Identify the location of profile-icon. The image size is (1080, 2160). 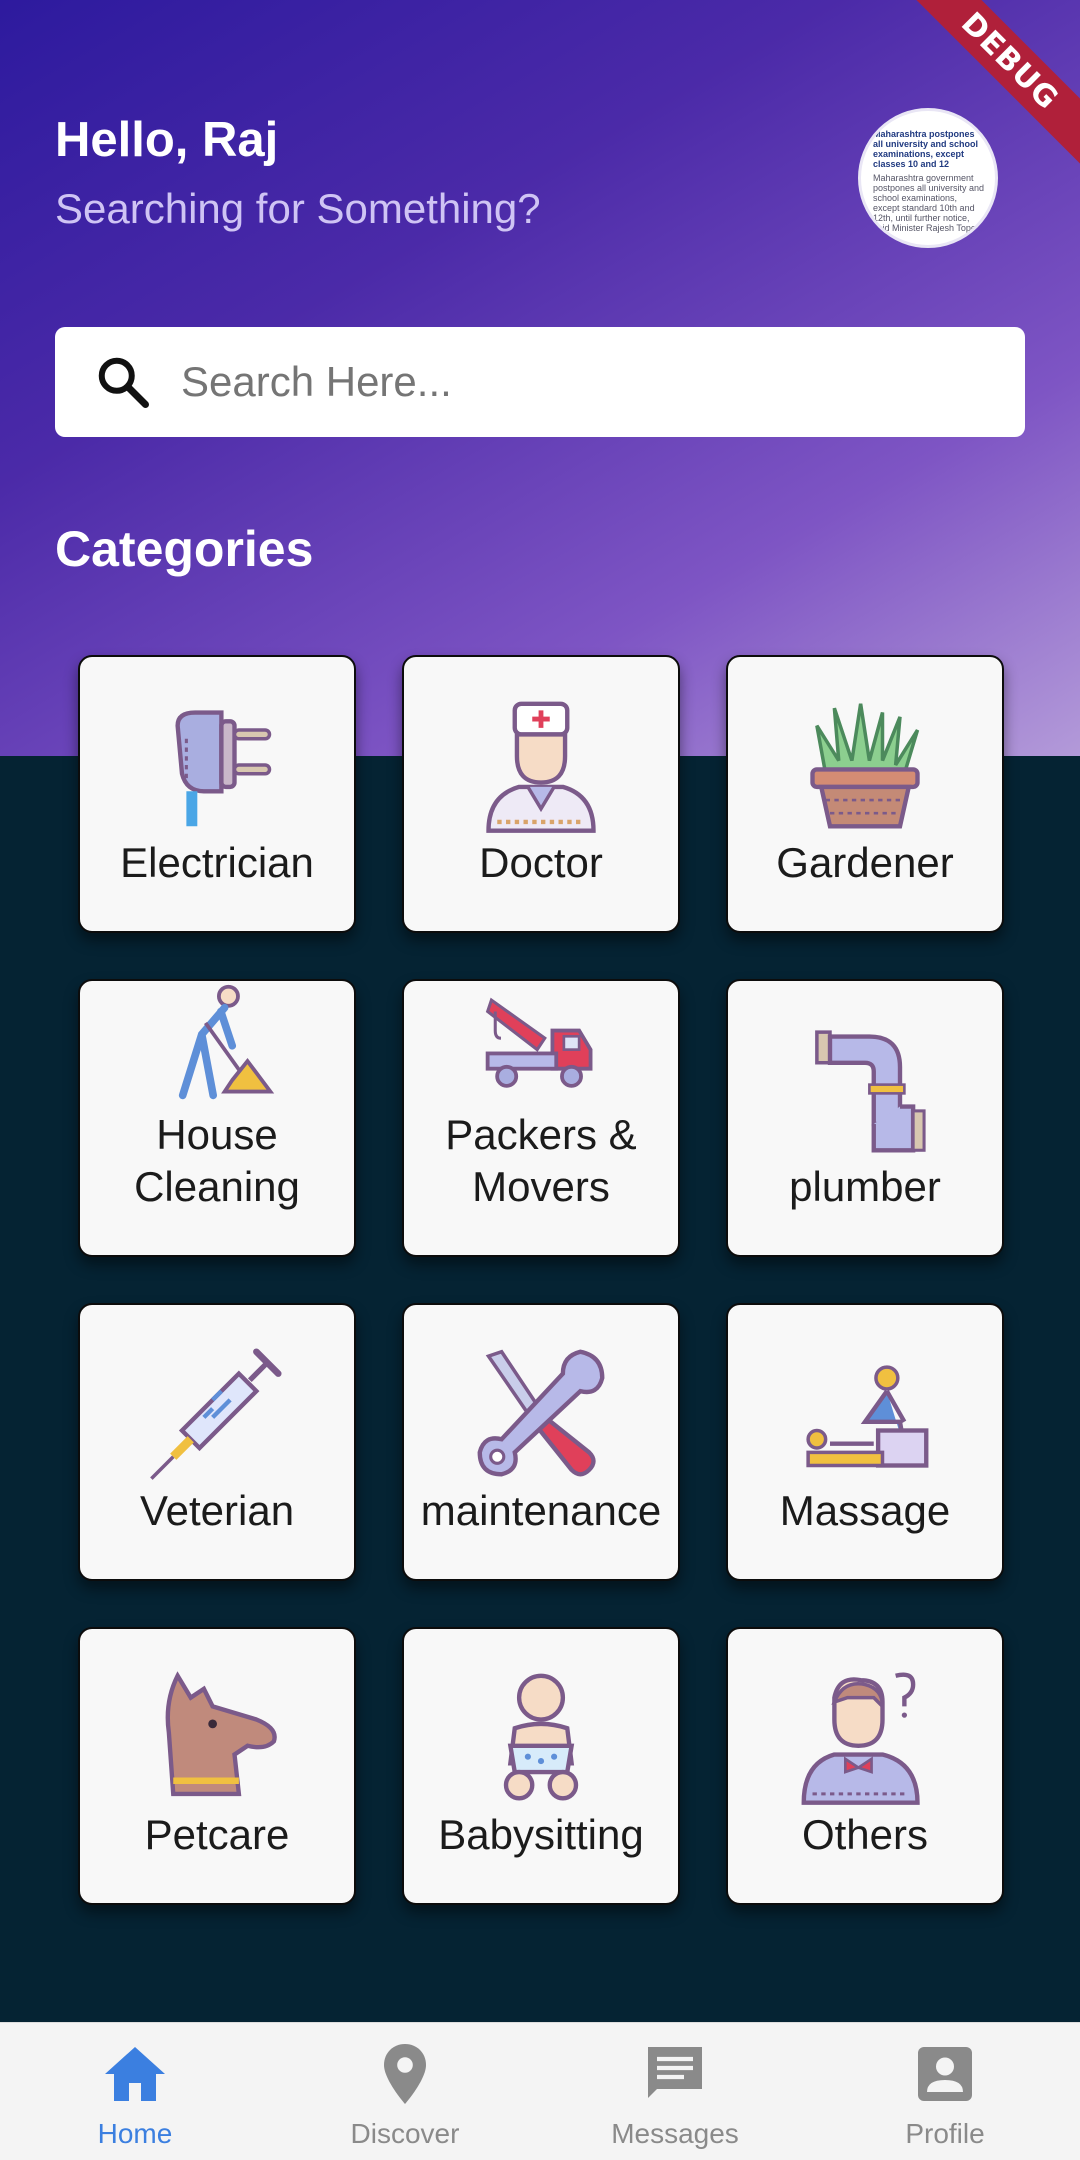
(945, 2074).